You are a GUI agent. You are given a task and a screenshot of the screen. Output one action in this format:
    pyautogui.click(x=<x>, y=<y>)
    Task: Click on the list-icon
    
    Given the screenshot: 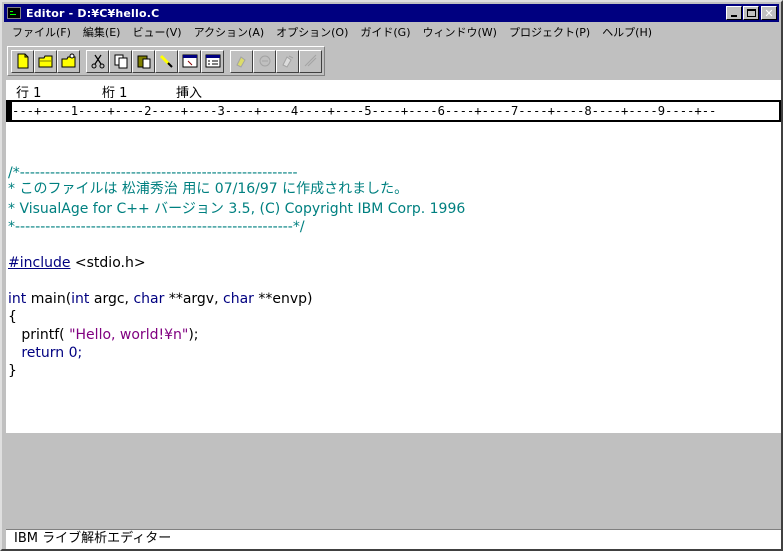 What is the action you would take?
    pyautogui.click(x=212, y=61)
    